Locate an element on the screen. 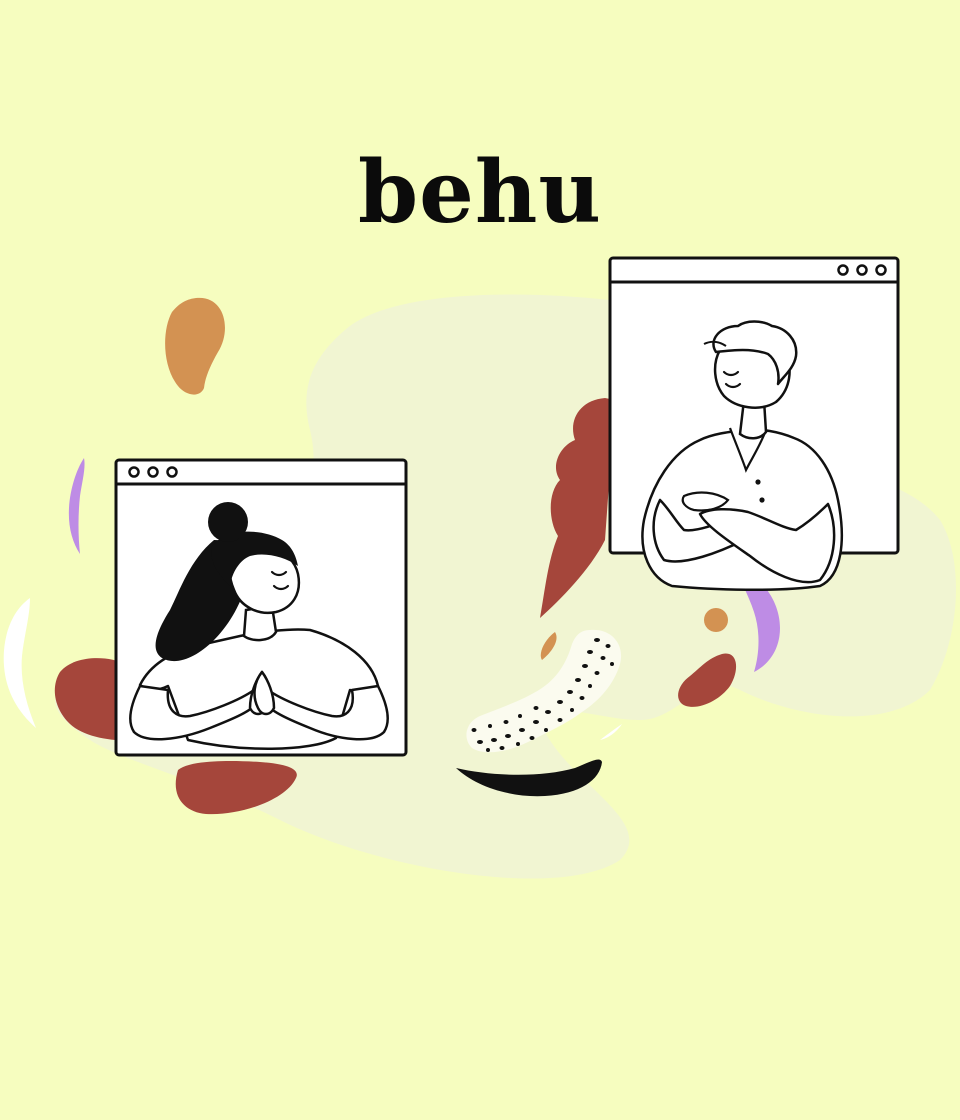 This screenshot has height=1120, width=960. right-window is located at coordinates (754, 424).